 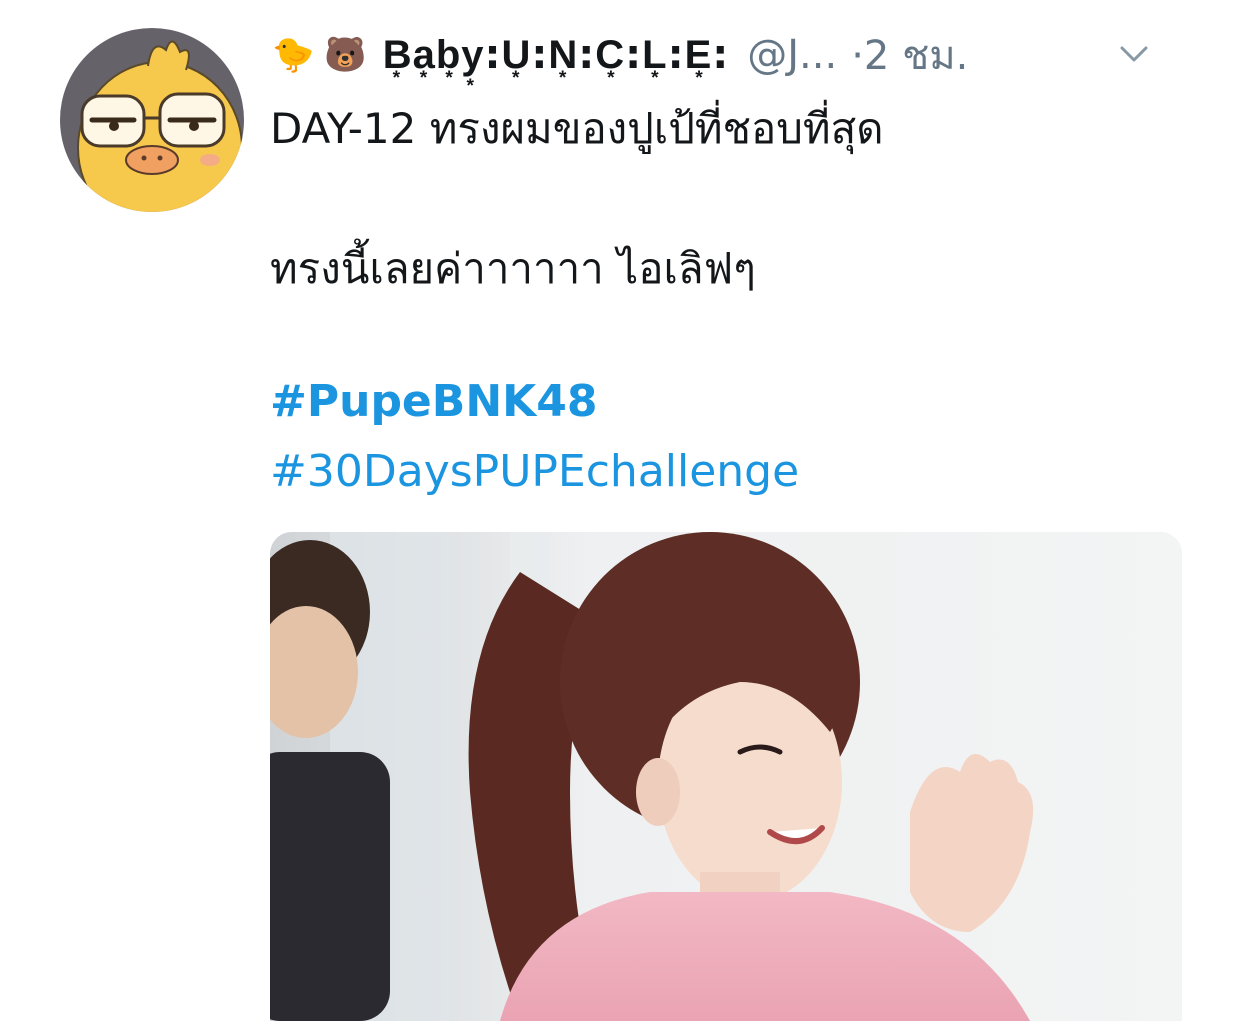 I want to click on chick-avatar-icon, so click(x=160, y=126).